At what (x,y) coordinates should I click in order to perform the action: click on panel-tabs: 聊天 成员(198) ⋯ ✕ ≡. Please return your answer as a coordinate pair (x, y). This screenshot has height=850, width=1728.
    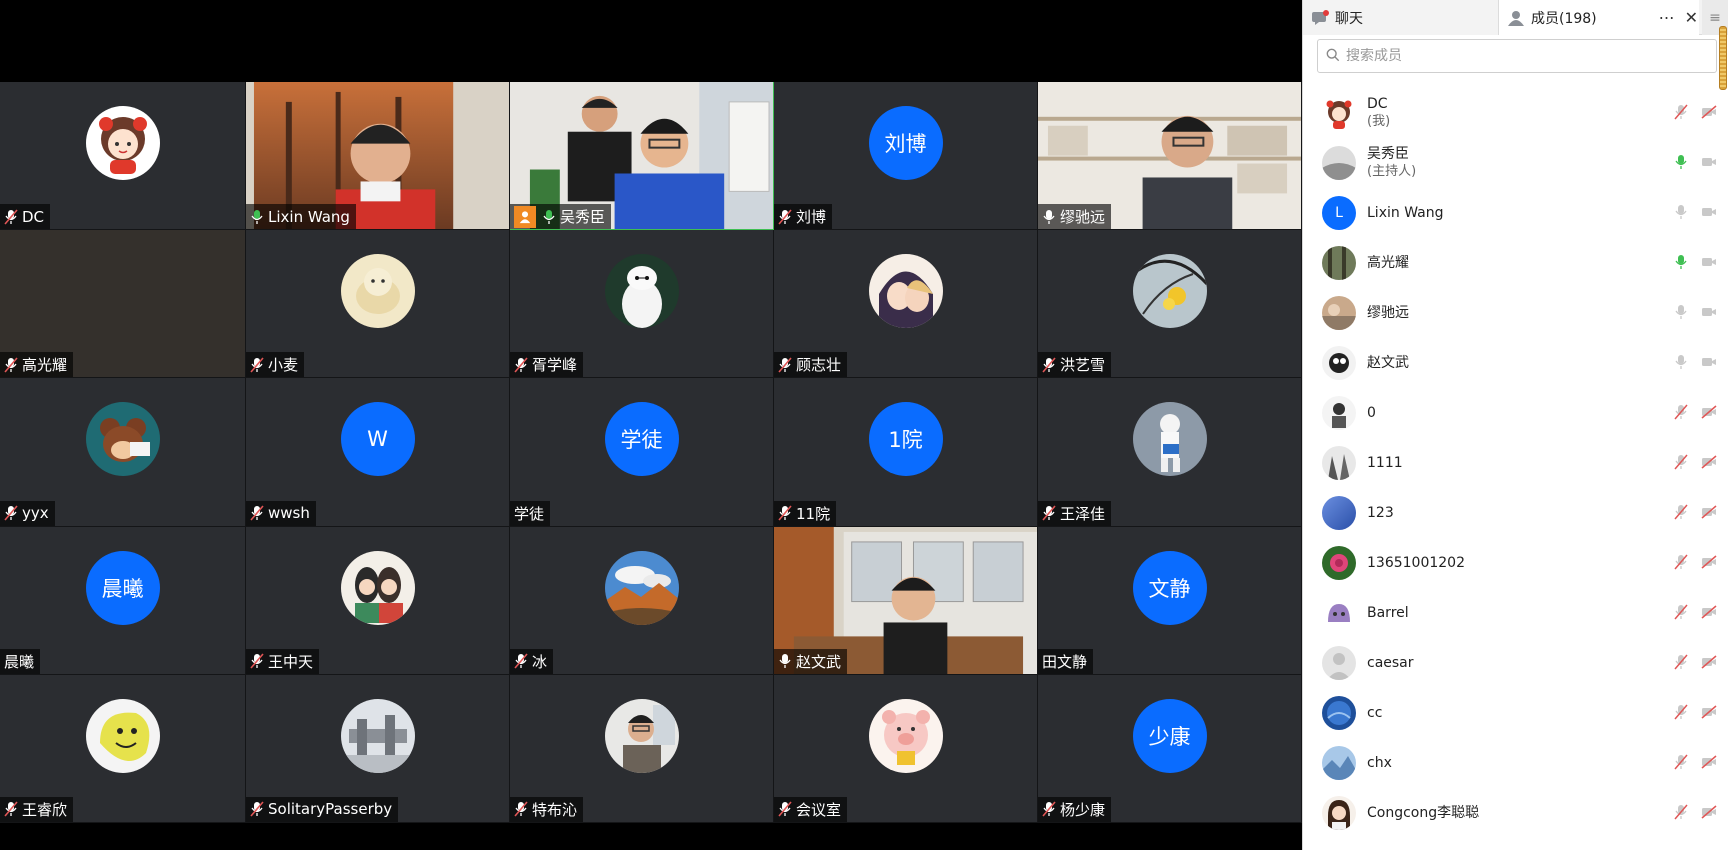
    Looking at the image, I should click on (1515, 17).